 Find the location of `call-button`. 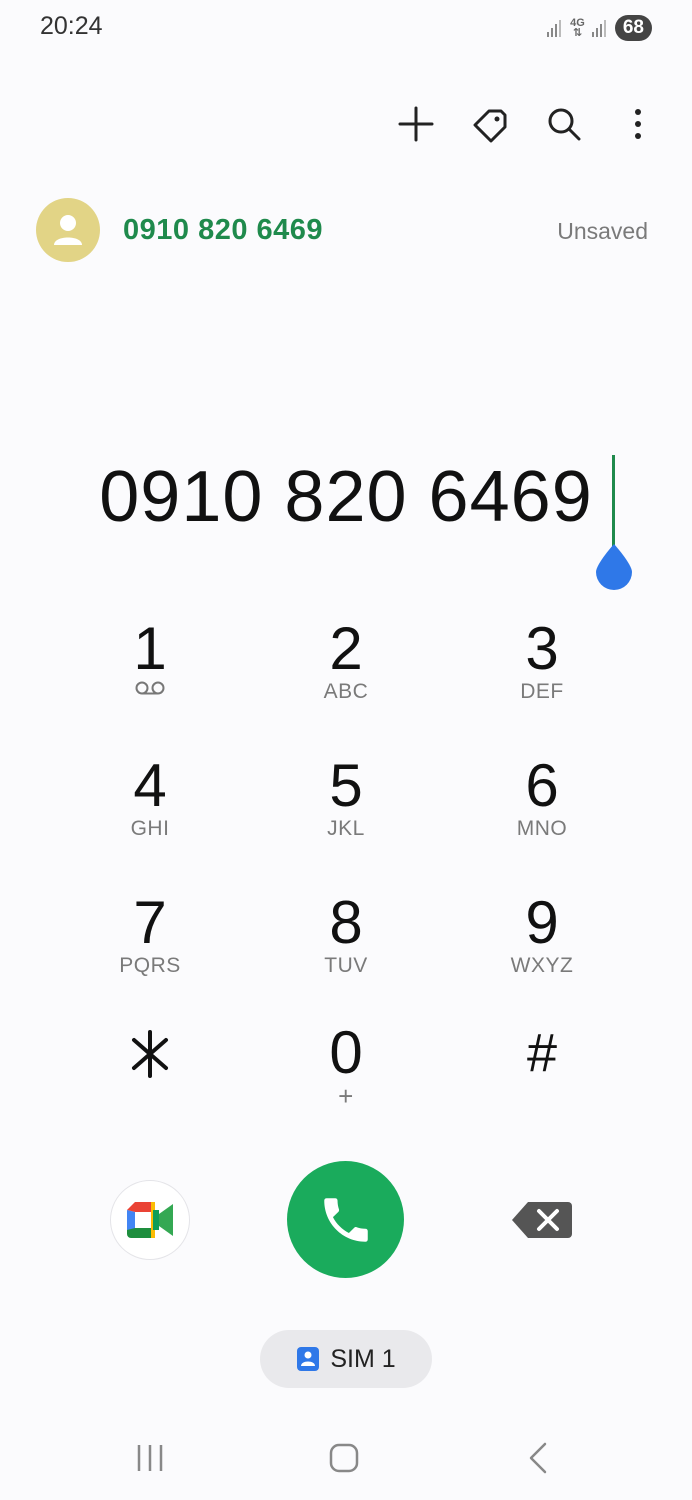

call-button is located at coordinates (345, 1219).